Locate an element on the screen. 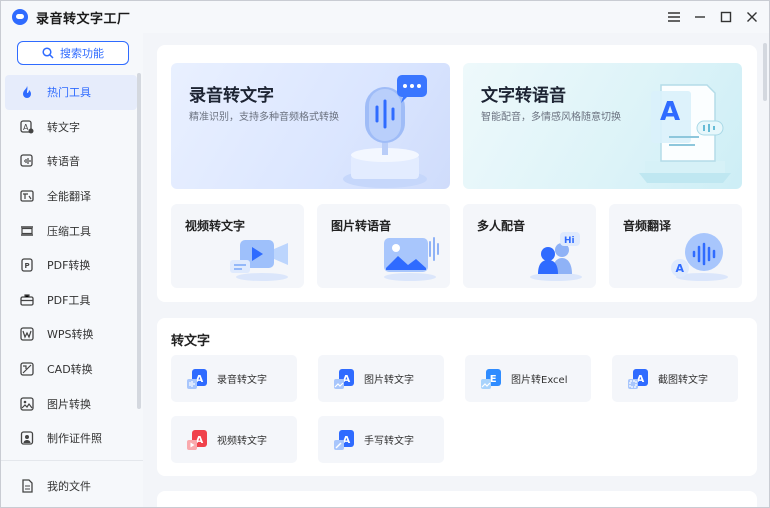  minimize-button is located at coordinates (700, 17).